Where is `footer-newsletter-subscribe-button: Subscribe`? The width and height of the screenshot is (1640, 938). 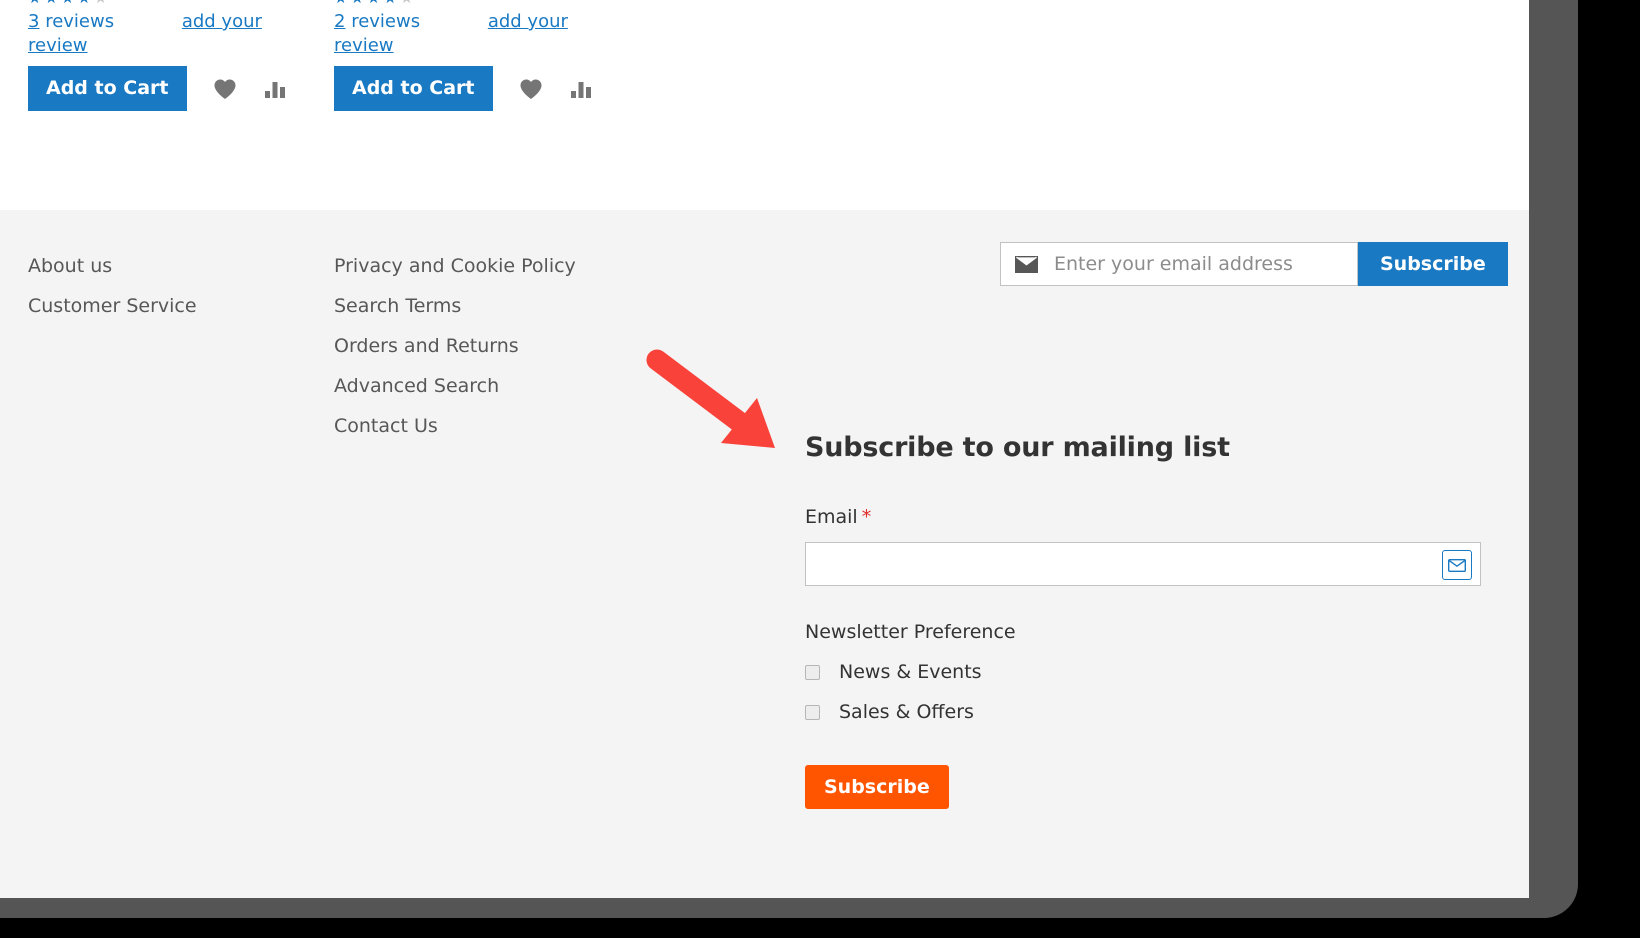 footer-newsletter-subscribe-button: Subscribe is located at coordinates (1433, 264).